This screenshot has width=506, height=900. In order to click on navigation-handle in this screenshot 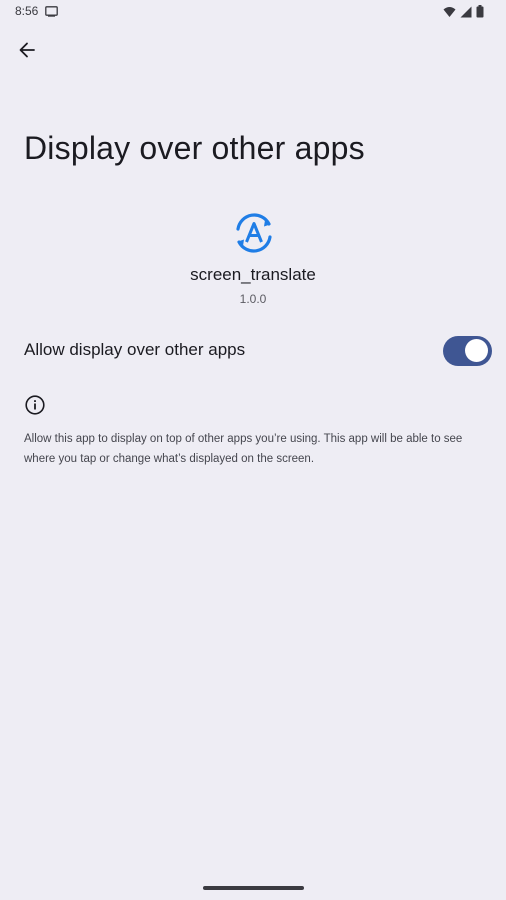, I will do `click(253, 888)`.